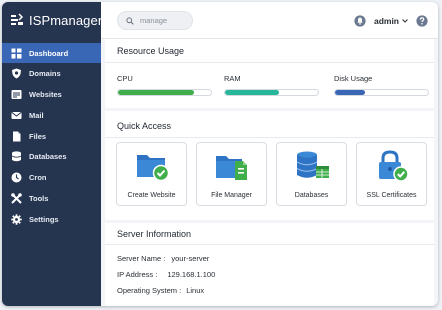  What do you see at coordinates (151, 51) in the screenshot?
I see `resource-usage-title: Resource Usage` at bounding box center [151, 51].